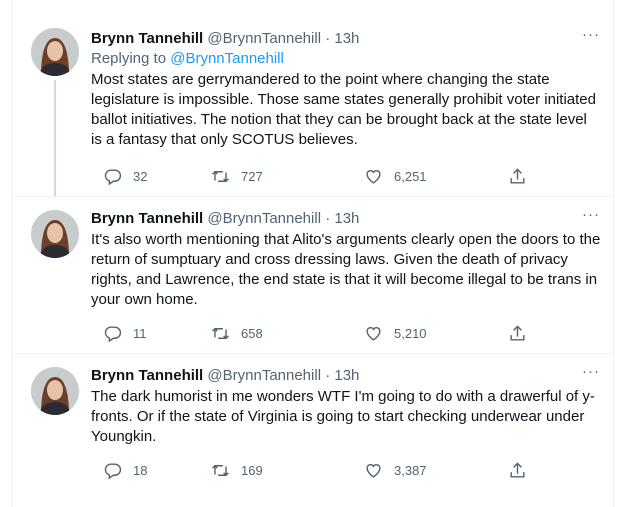 The width and height of the screenshot is (635, 507). What do you see at coordinates (311, 470) in the screenshot?
I see `tweet-actions: 18 169 3,387` at bounding box center [311, 470].